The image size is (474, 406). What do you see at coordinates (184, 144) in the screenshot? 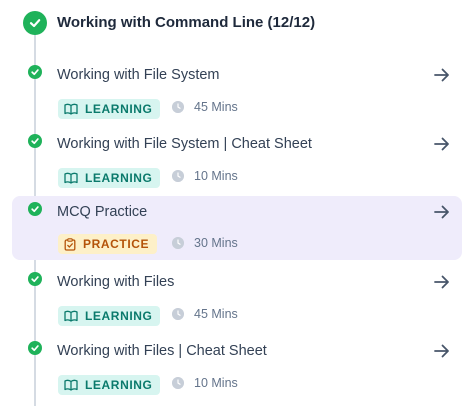
I see `item-title: Working with File System | Cheat Sheet` at bounding box center [184, 144].